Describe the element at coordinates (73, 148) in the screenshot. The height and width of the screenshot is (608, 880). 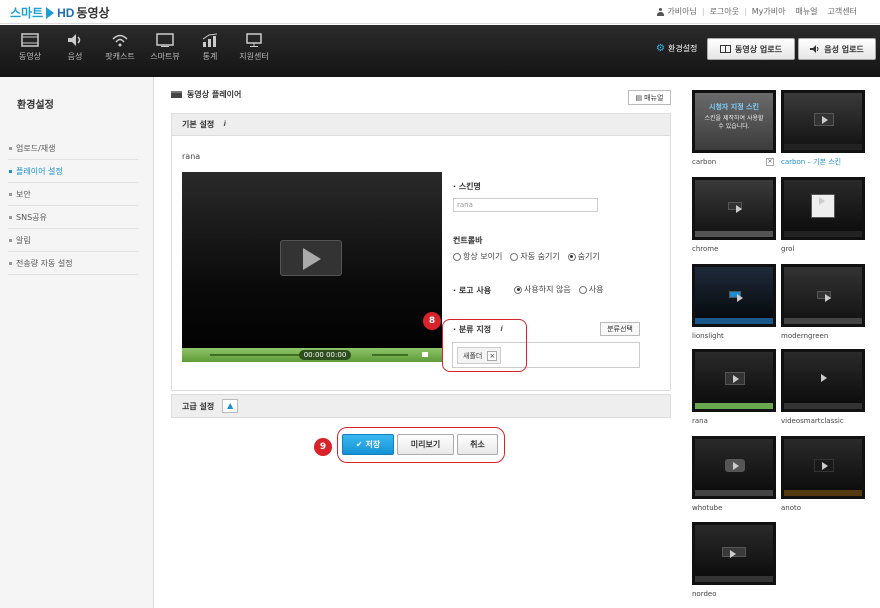
I see `sidebar-item-upload-playback: 업로드/재생` at that location.